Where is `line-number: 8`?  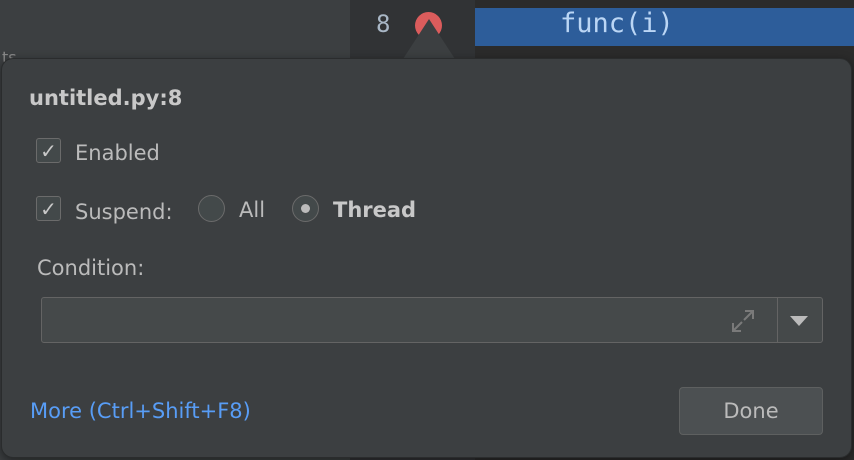 line-number: 8 is located at coordinates (383, 24).